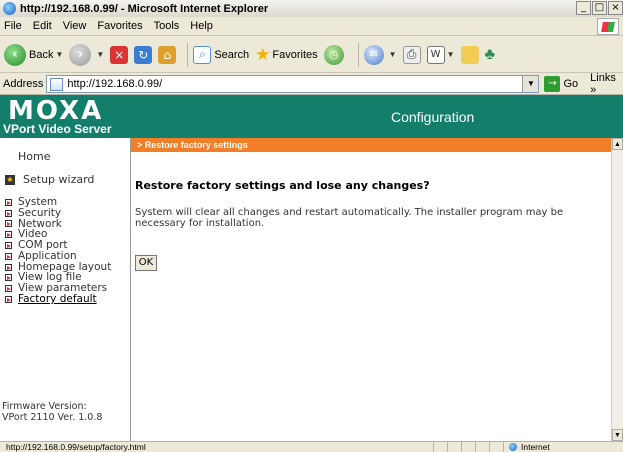 The width and height of the screenshot is (623, 452). Describe the element at coordinates (76, 447) in the screenshot. I see `status-url: http://192.168.0.99/setup/factory.html` at that location.